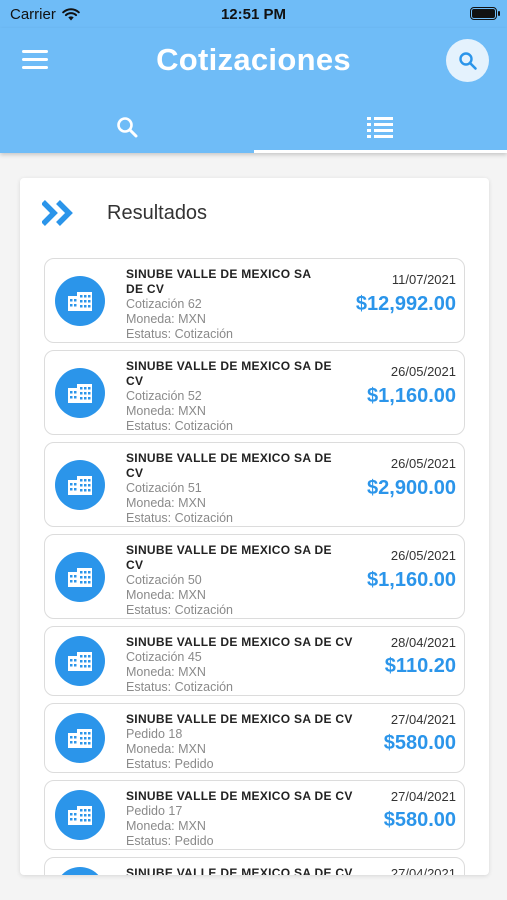 The height and width of the screenshot is (900, 507). I want to click on item-document: Cotización 51, so click(164, 488).